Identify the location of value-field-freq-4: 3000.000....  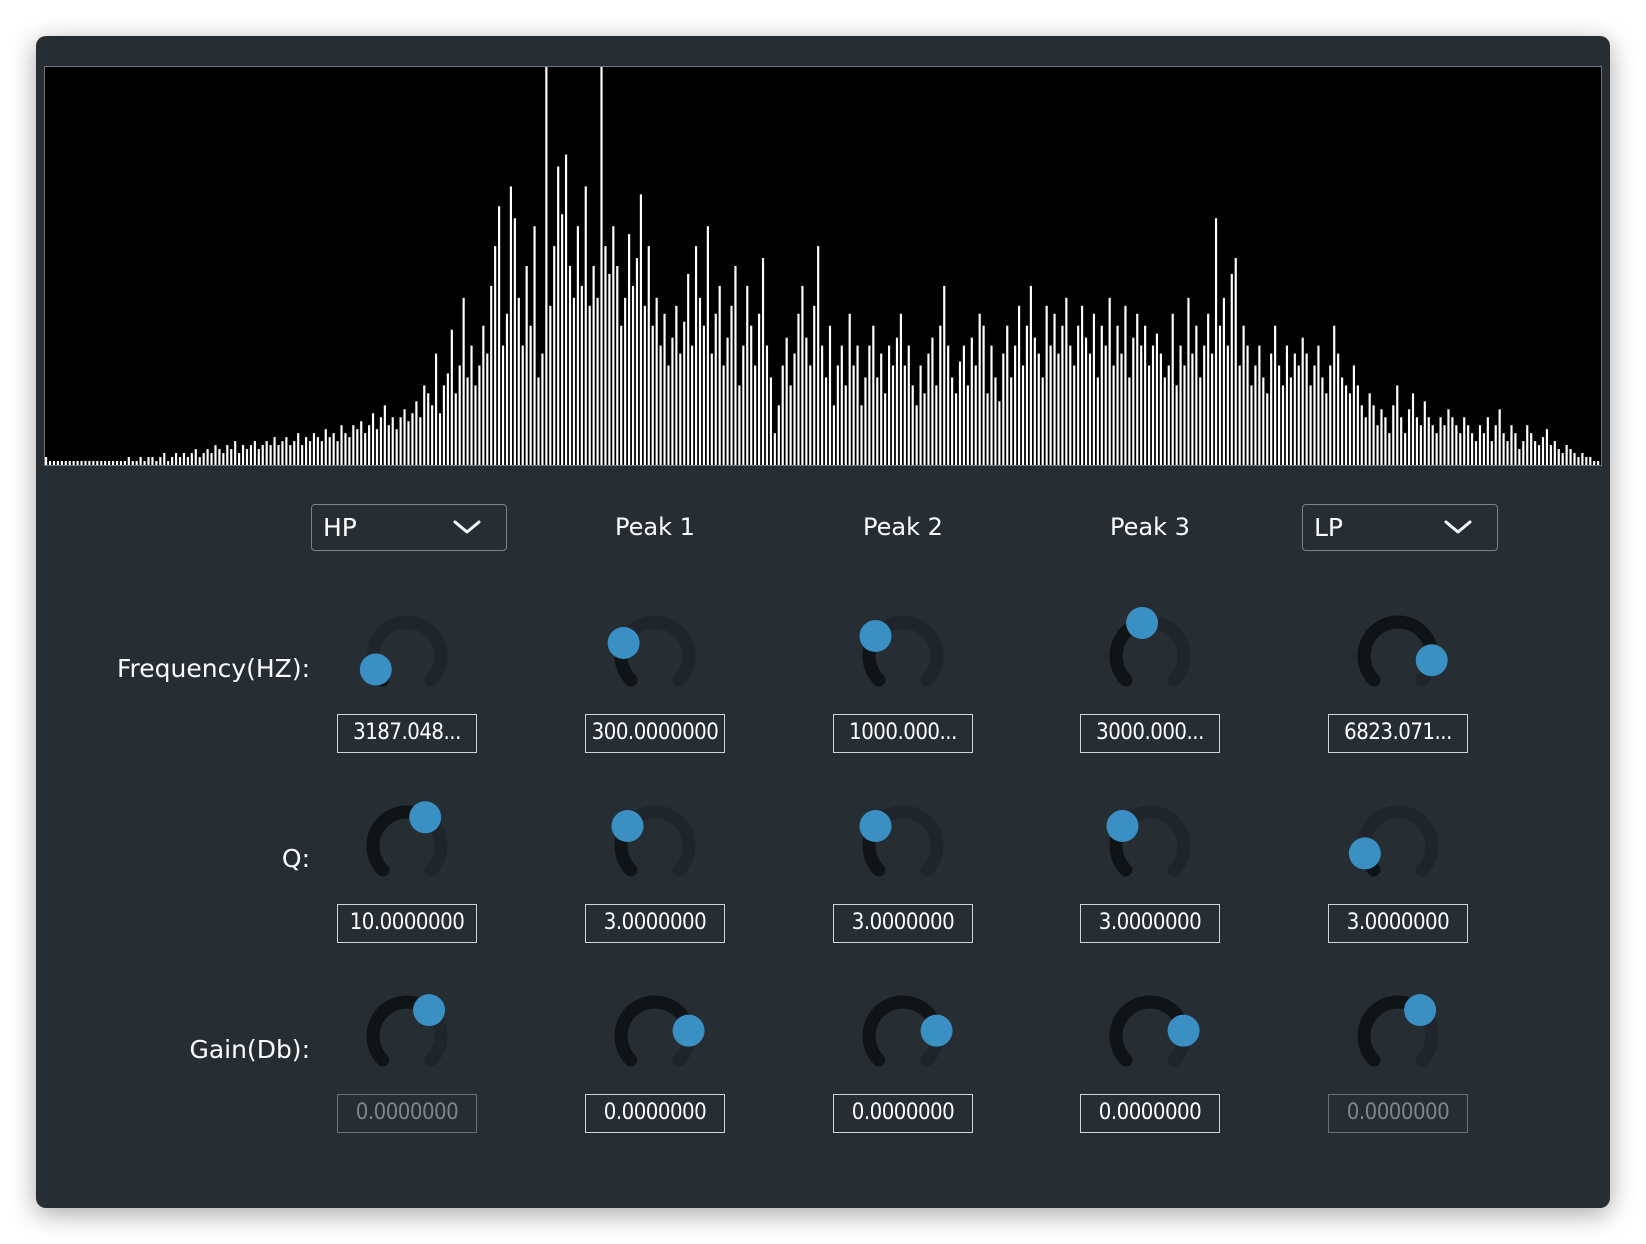
(1150, 733).